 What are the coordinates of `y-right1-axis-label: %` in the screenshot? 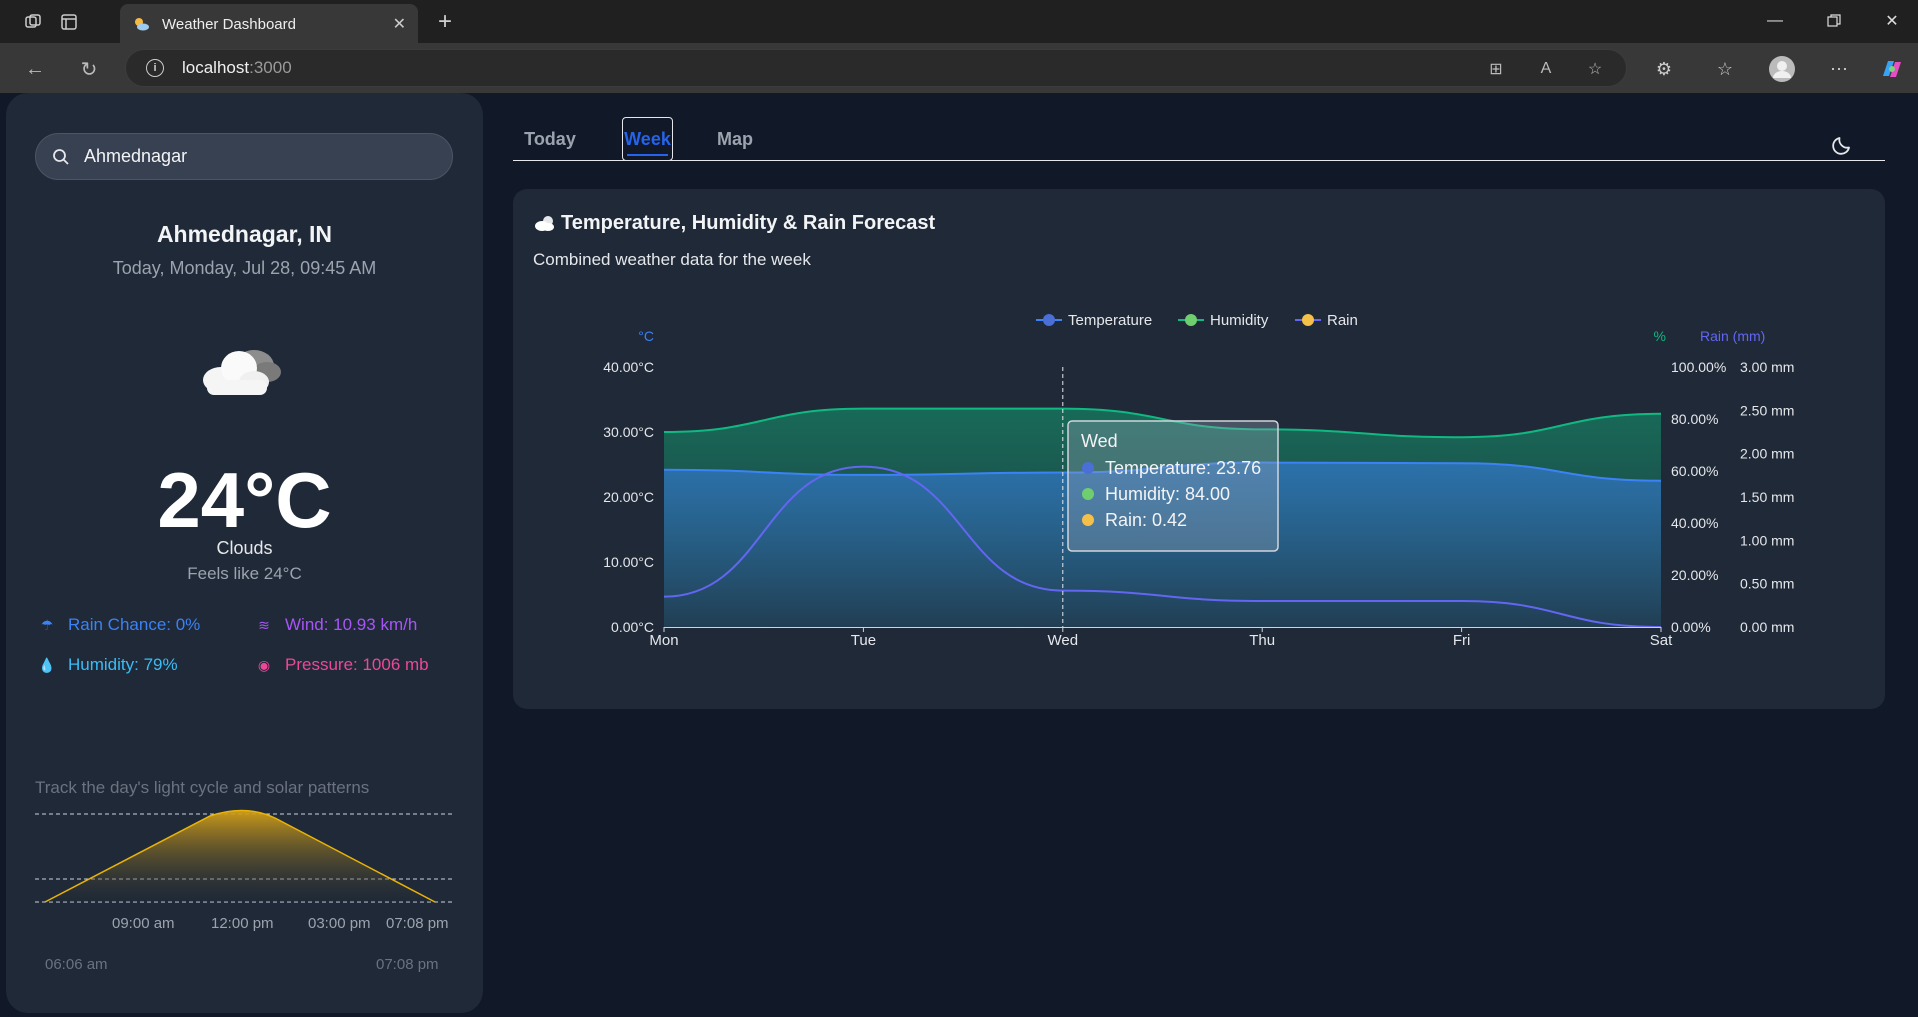 It's located at (1660, 336).